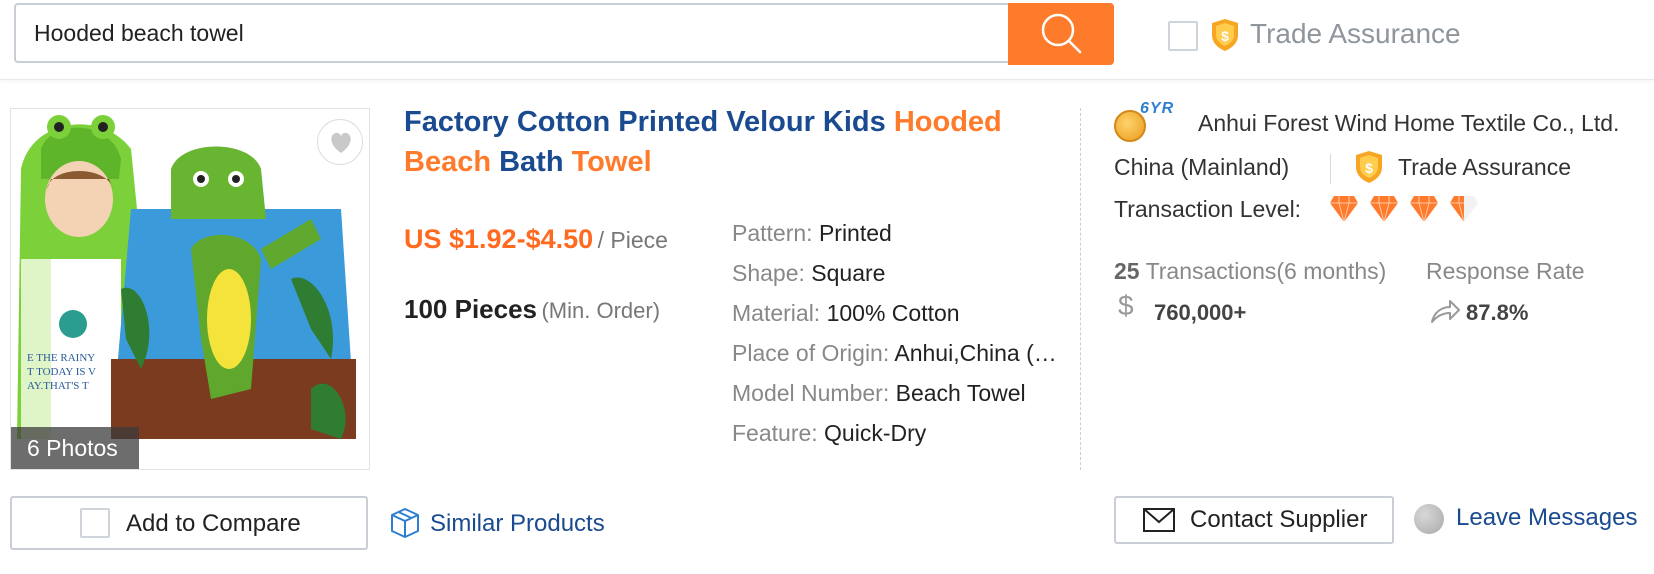 Image resolution: width=1654 pixels, height=574 pixels. Describe the element at coordinates (811, 393) in the screenshot. I see `attribute-key: Model Number:` at that location.